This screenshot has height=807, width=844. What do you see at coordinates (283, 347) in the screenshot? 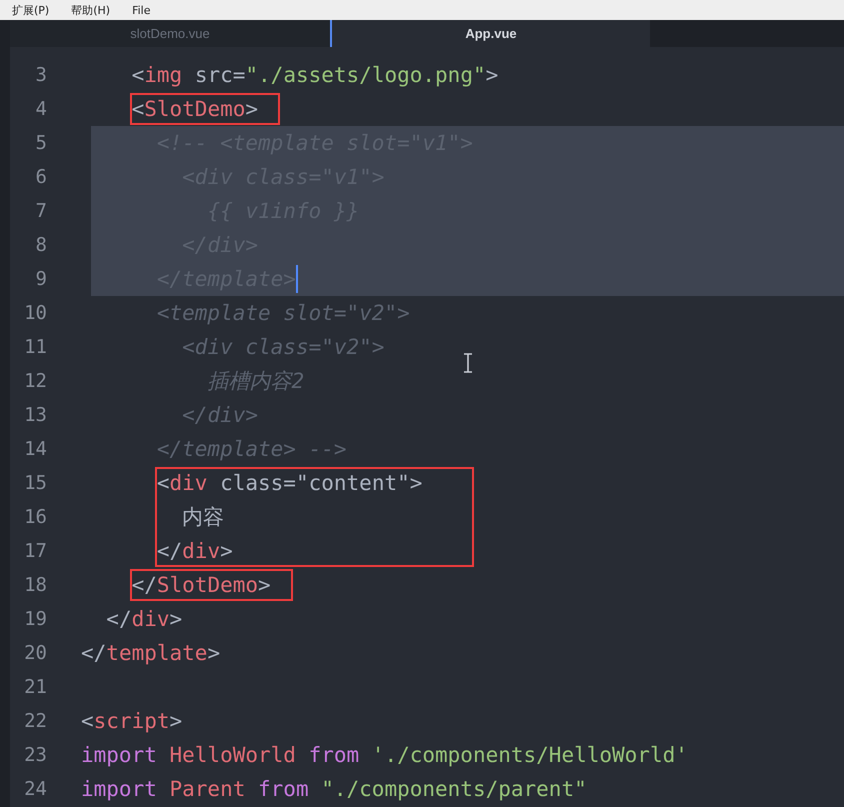
I see `code-line: <div class="v2">` at bounding box center [283, 347].